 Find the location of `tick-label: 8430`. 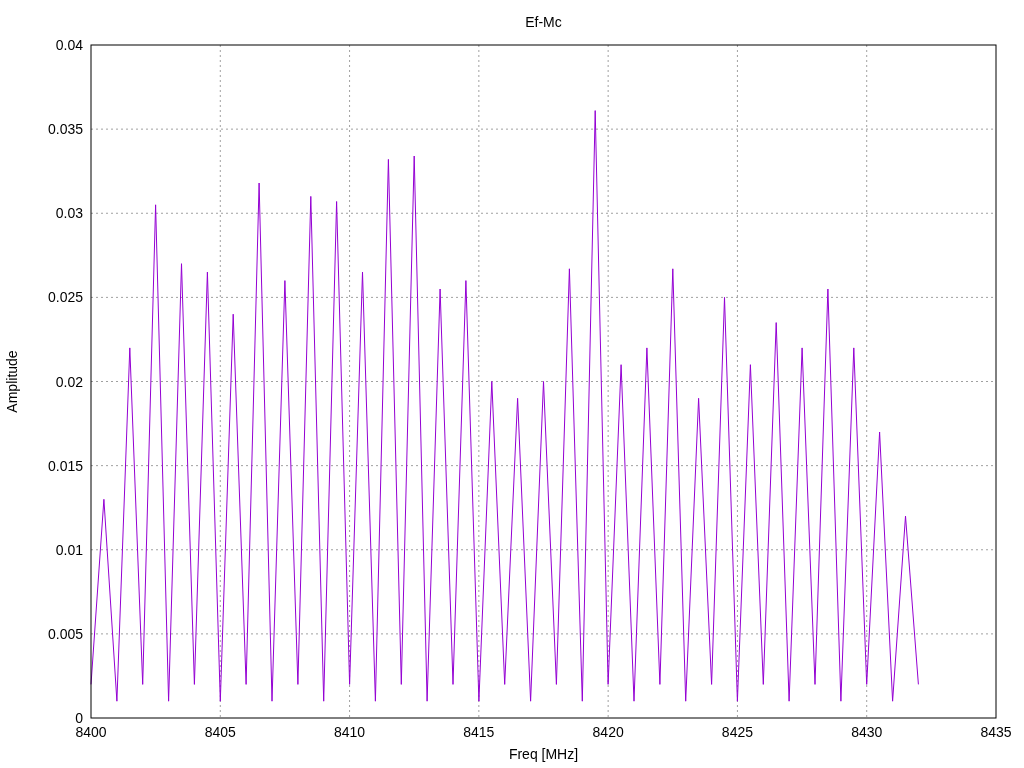

tick-label: 8430 is located at coordinates (867, 732).